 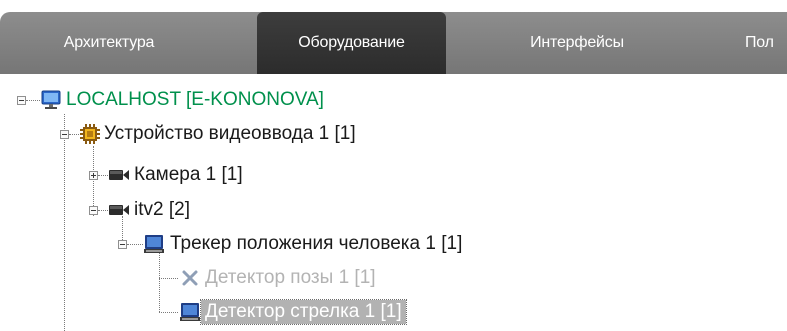 I want to click on tab-equipment: Оборудование, so click(x=351, y=43).